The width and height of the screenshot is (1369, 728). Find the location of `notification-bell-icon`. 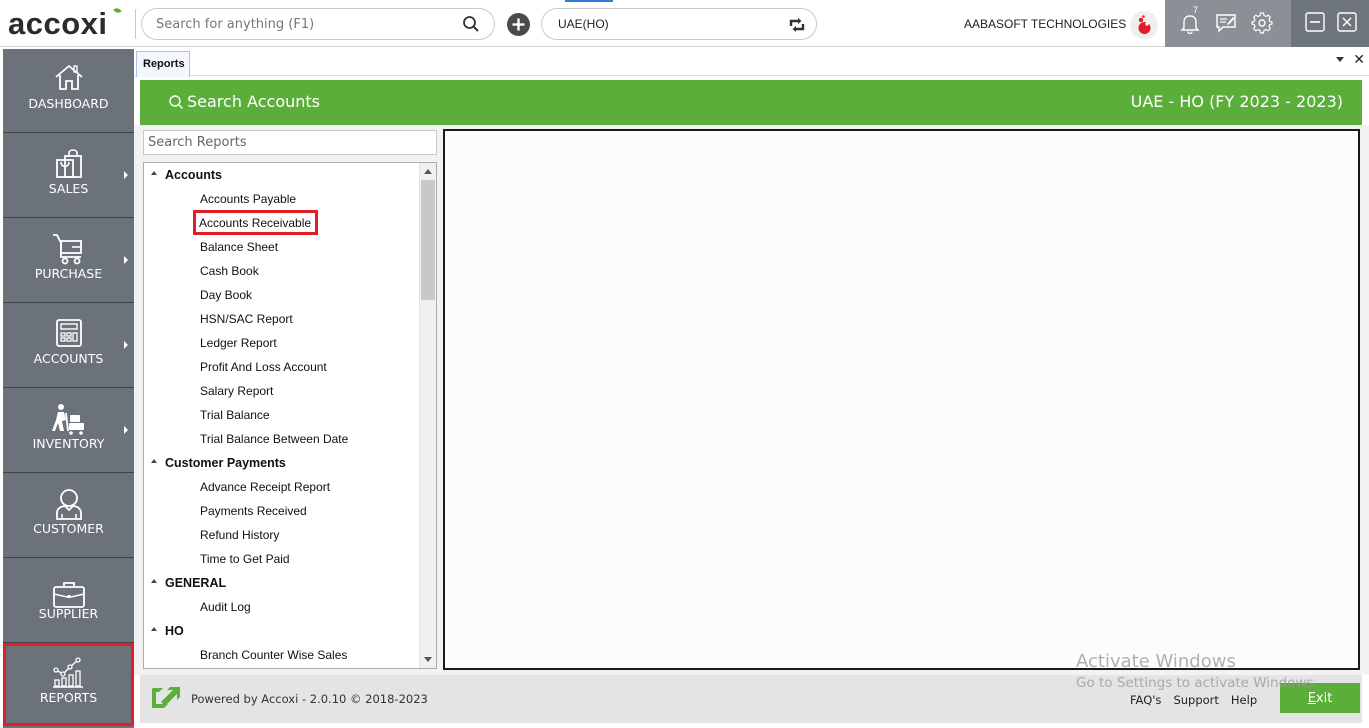

notification-bell-icon is located at coordinates (1190, 25).